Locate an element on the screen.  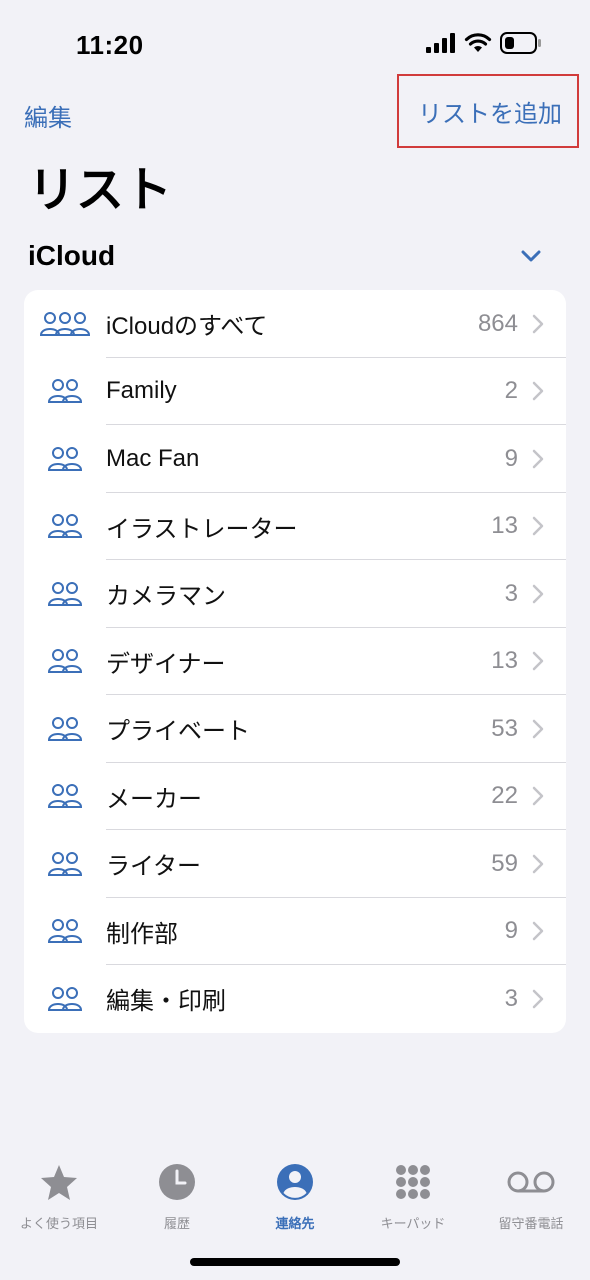
voicemail-icon is located at coordinates (531, 1184).